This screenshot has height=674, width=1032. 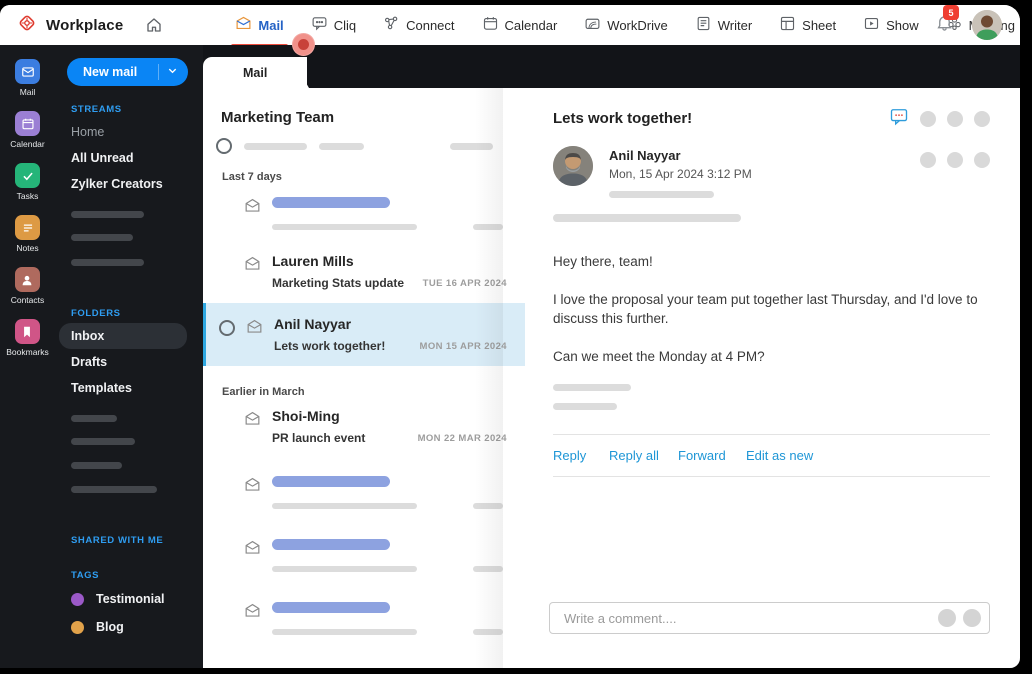 I want to click on recipient-placeholder, so click(x=661, y=194).